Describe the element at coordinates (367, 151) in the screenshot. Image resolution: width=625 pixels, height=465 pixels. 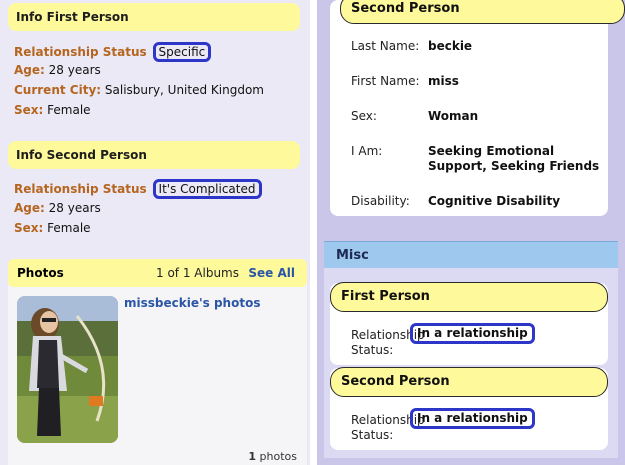
I see `i-am-label: I Am:` at that location.